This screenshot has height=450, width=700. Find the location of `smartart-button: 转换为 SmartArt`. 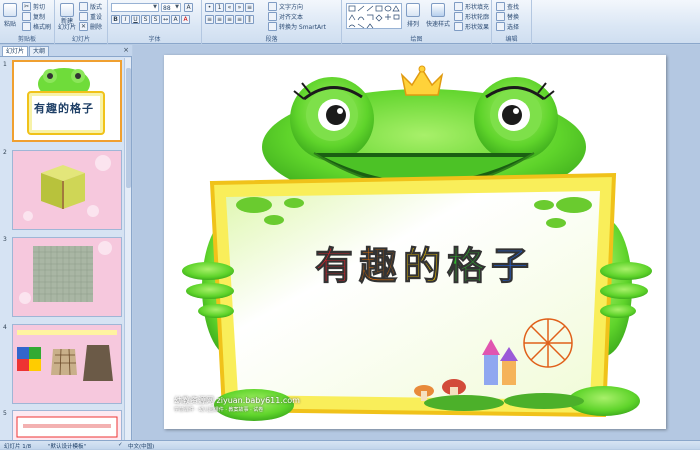

smartart-button: 转换为 SmartArt is located at coordinates (297, 26).